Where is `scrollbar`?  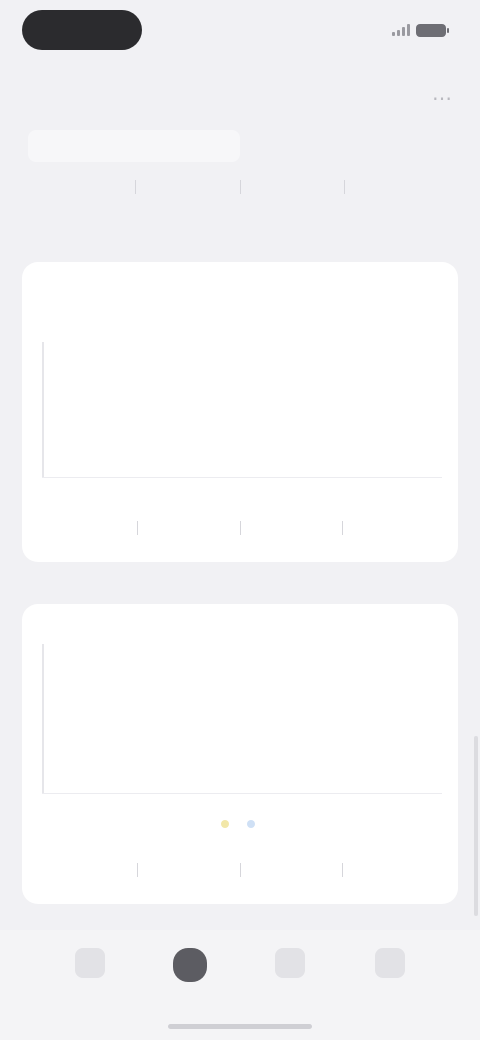 scrollbar is located at coordinates (476, 826).